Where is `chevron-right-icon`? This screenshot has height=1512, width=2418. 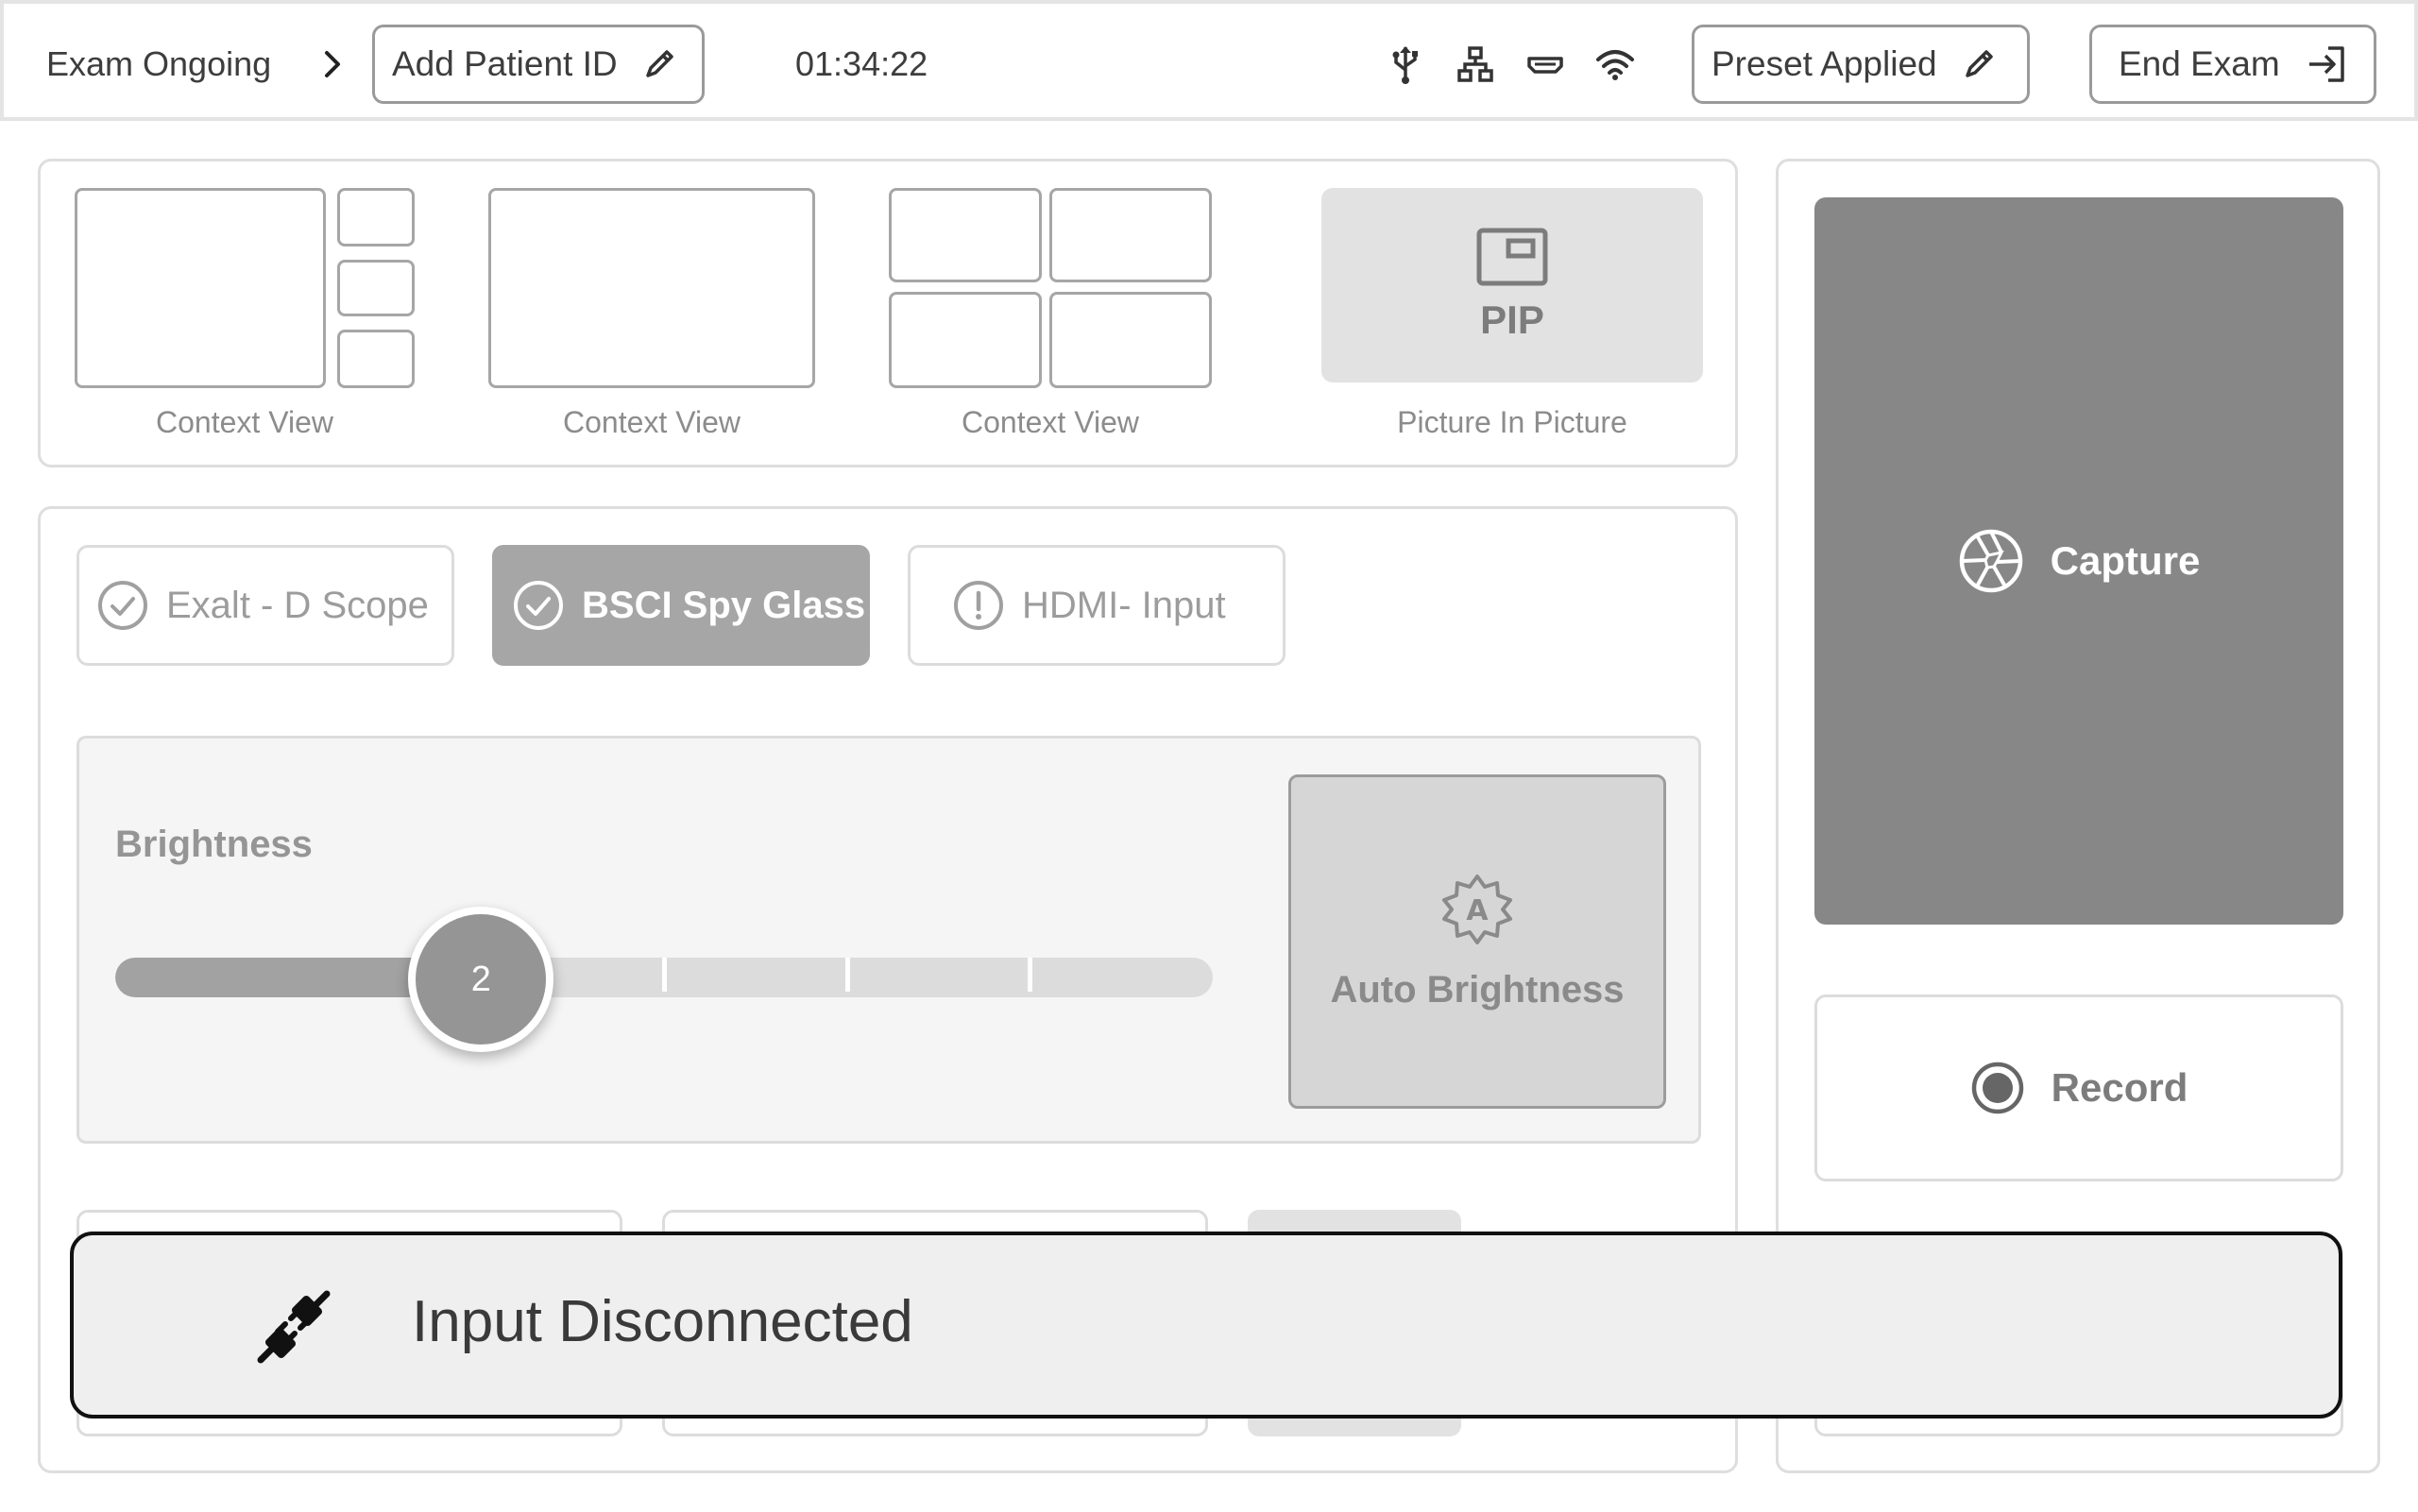
chevron-right-icon is located at coordinates (332, 64).